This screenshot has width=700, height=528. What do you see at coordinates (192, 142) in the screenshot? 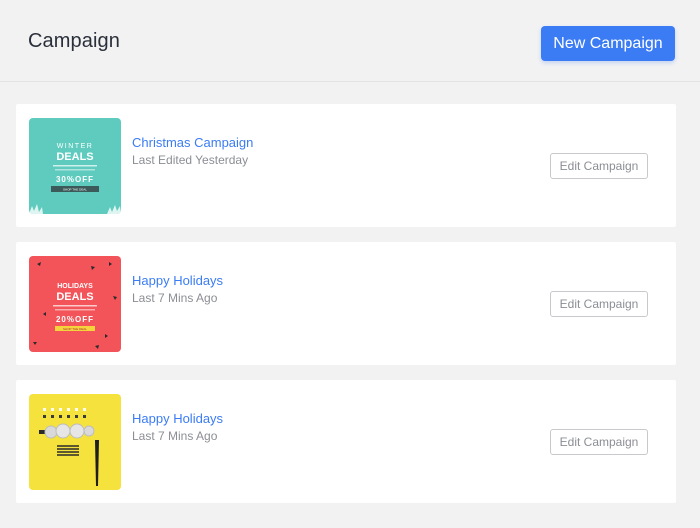
I see `campaign-title: Christmas Campaign` at bounding box center [192, 142].